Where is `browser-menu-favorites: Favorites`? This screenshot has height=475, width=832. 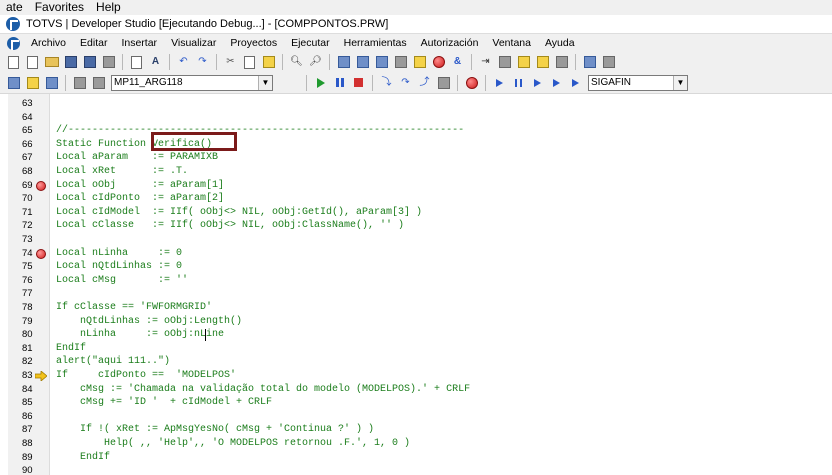
browser-menu-favorites: Favorites is located at coordinates (59, 7).